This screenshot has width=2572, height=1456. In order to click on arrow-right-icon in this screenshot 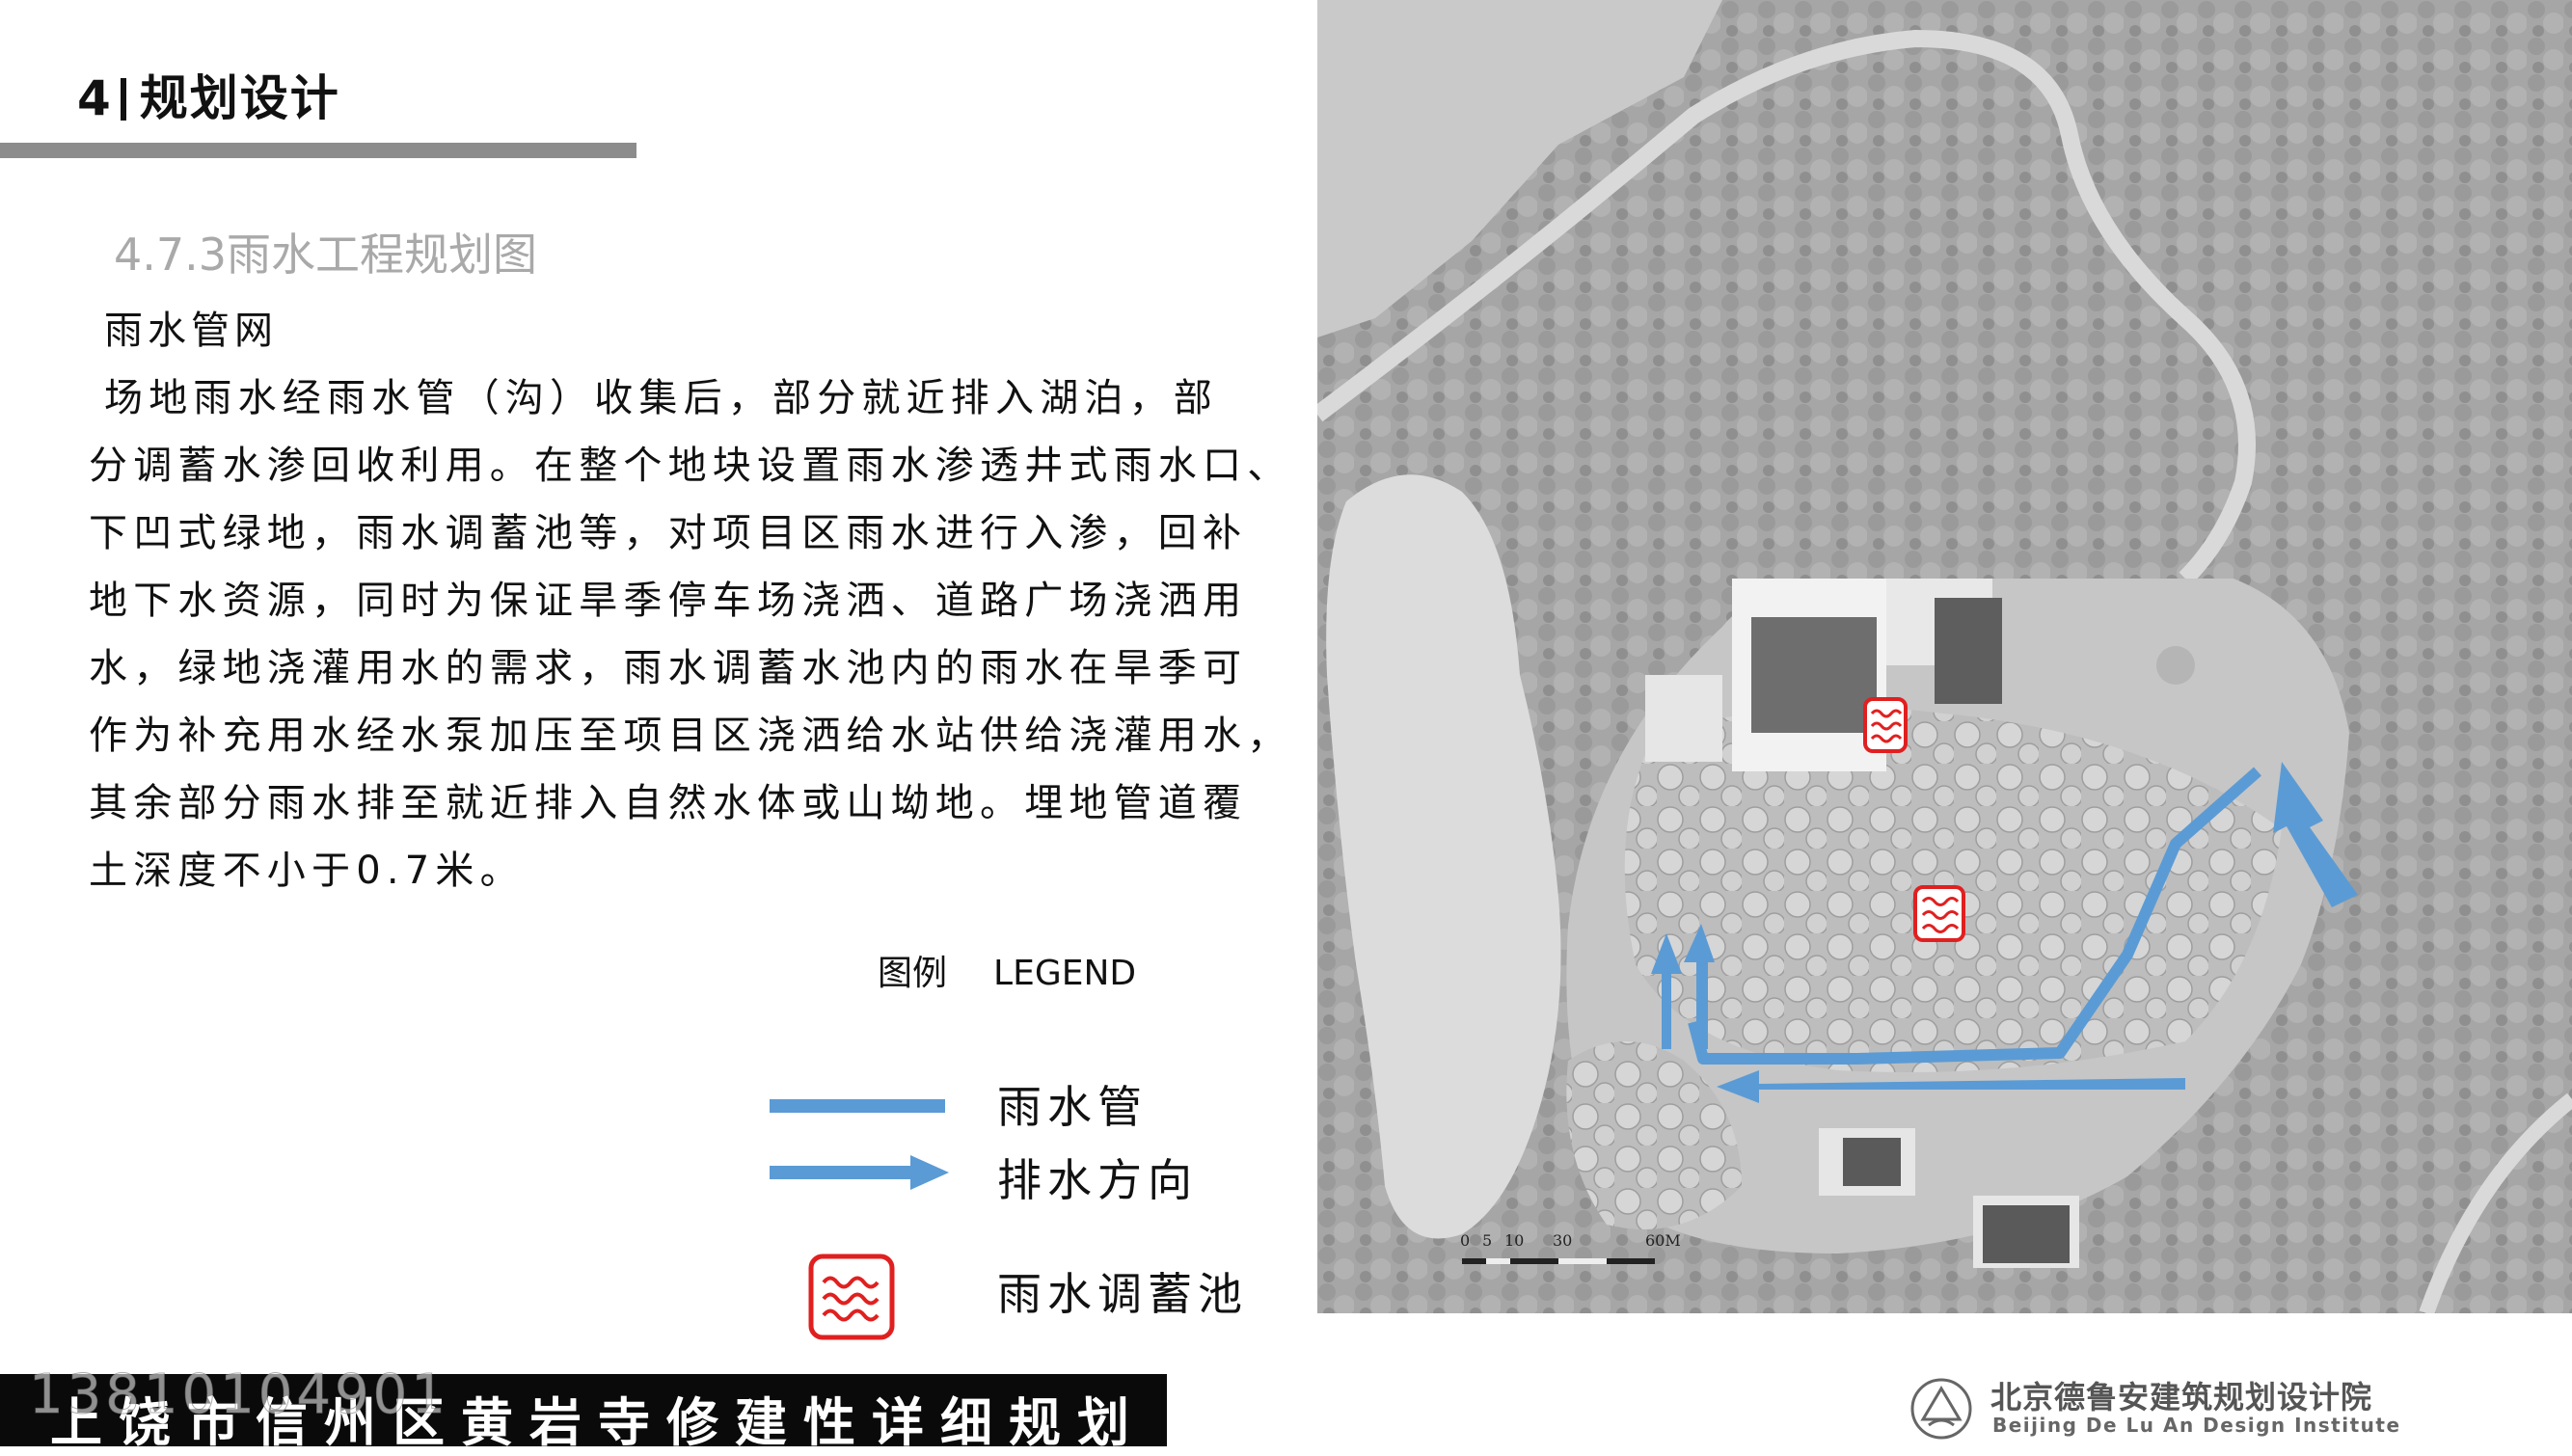, I will do `click(860, 1173)`.